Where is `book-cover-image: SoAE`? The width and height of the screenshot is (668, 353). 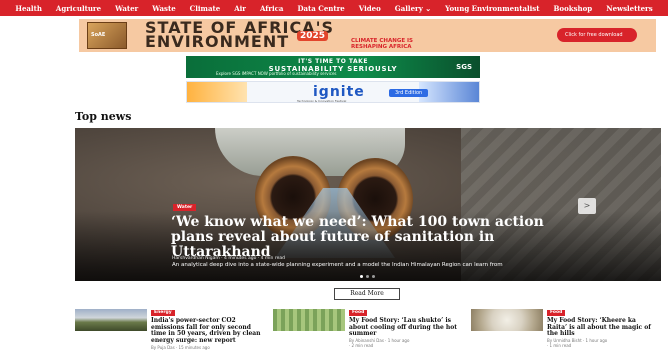 book-cover-image: SoAE is located at coordinates (107, 35).